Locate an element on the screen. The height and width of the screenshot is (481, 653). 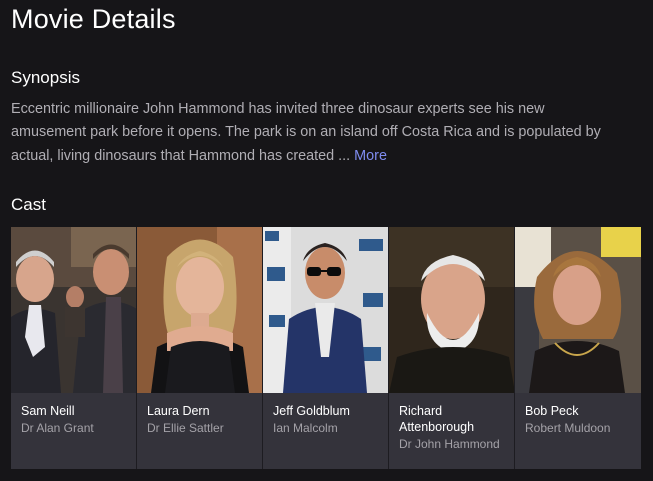
cast-card-laura-dern: Laura Dern Dr Ellie Sattler is located at coordinates (200, 348).